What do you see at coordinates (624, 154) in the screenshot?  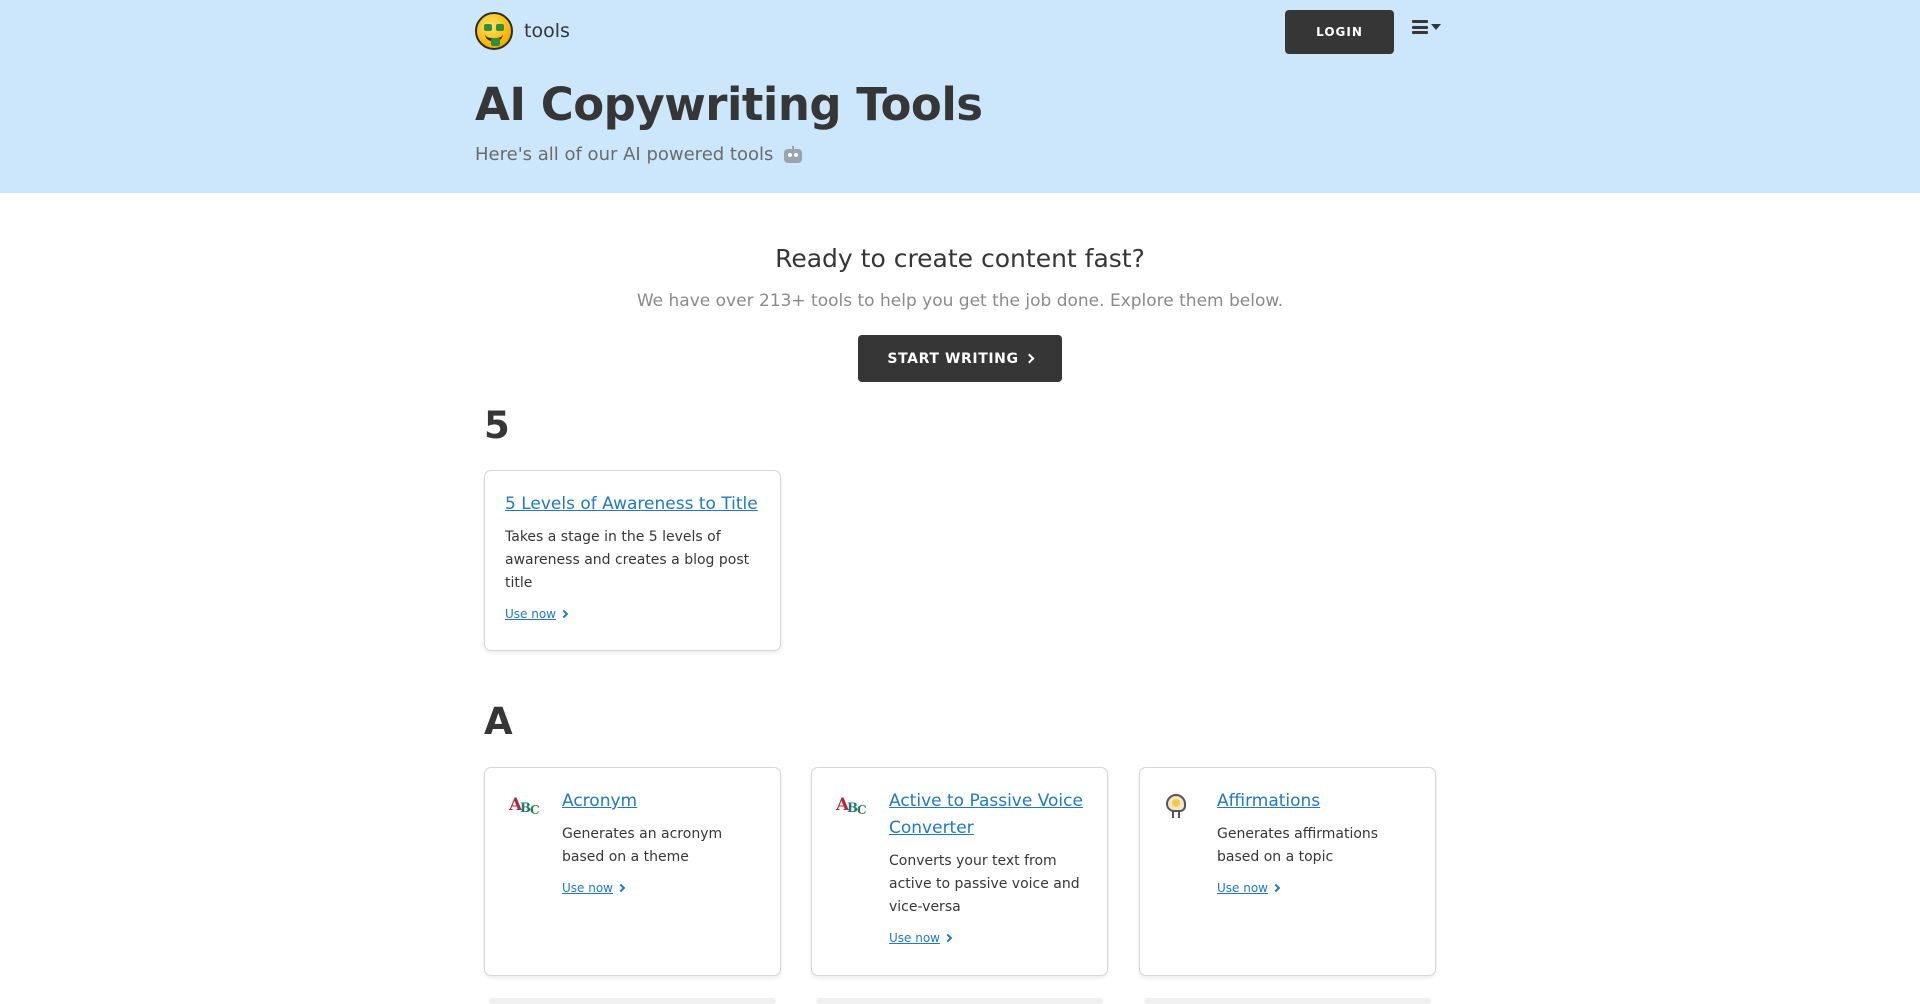 I see `page-subtitle-text: Here's all of our AI powered tools` at bounding box center [624, 154].